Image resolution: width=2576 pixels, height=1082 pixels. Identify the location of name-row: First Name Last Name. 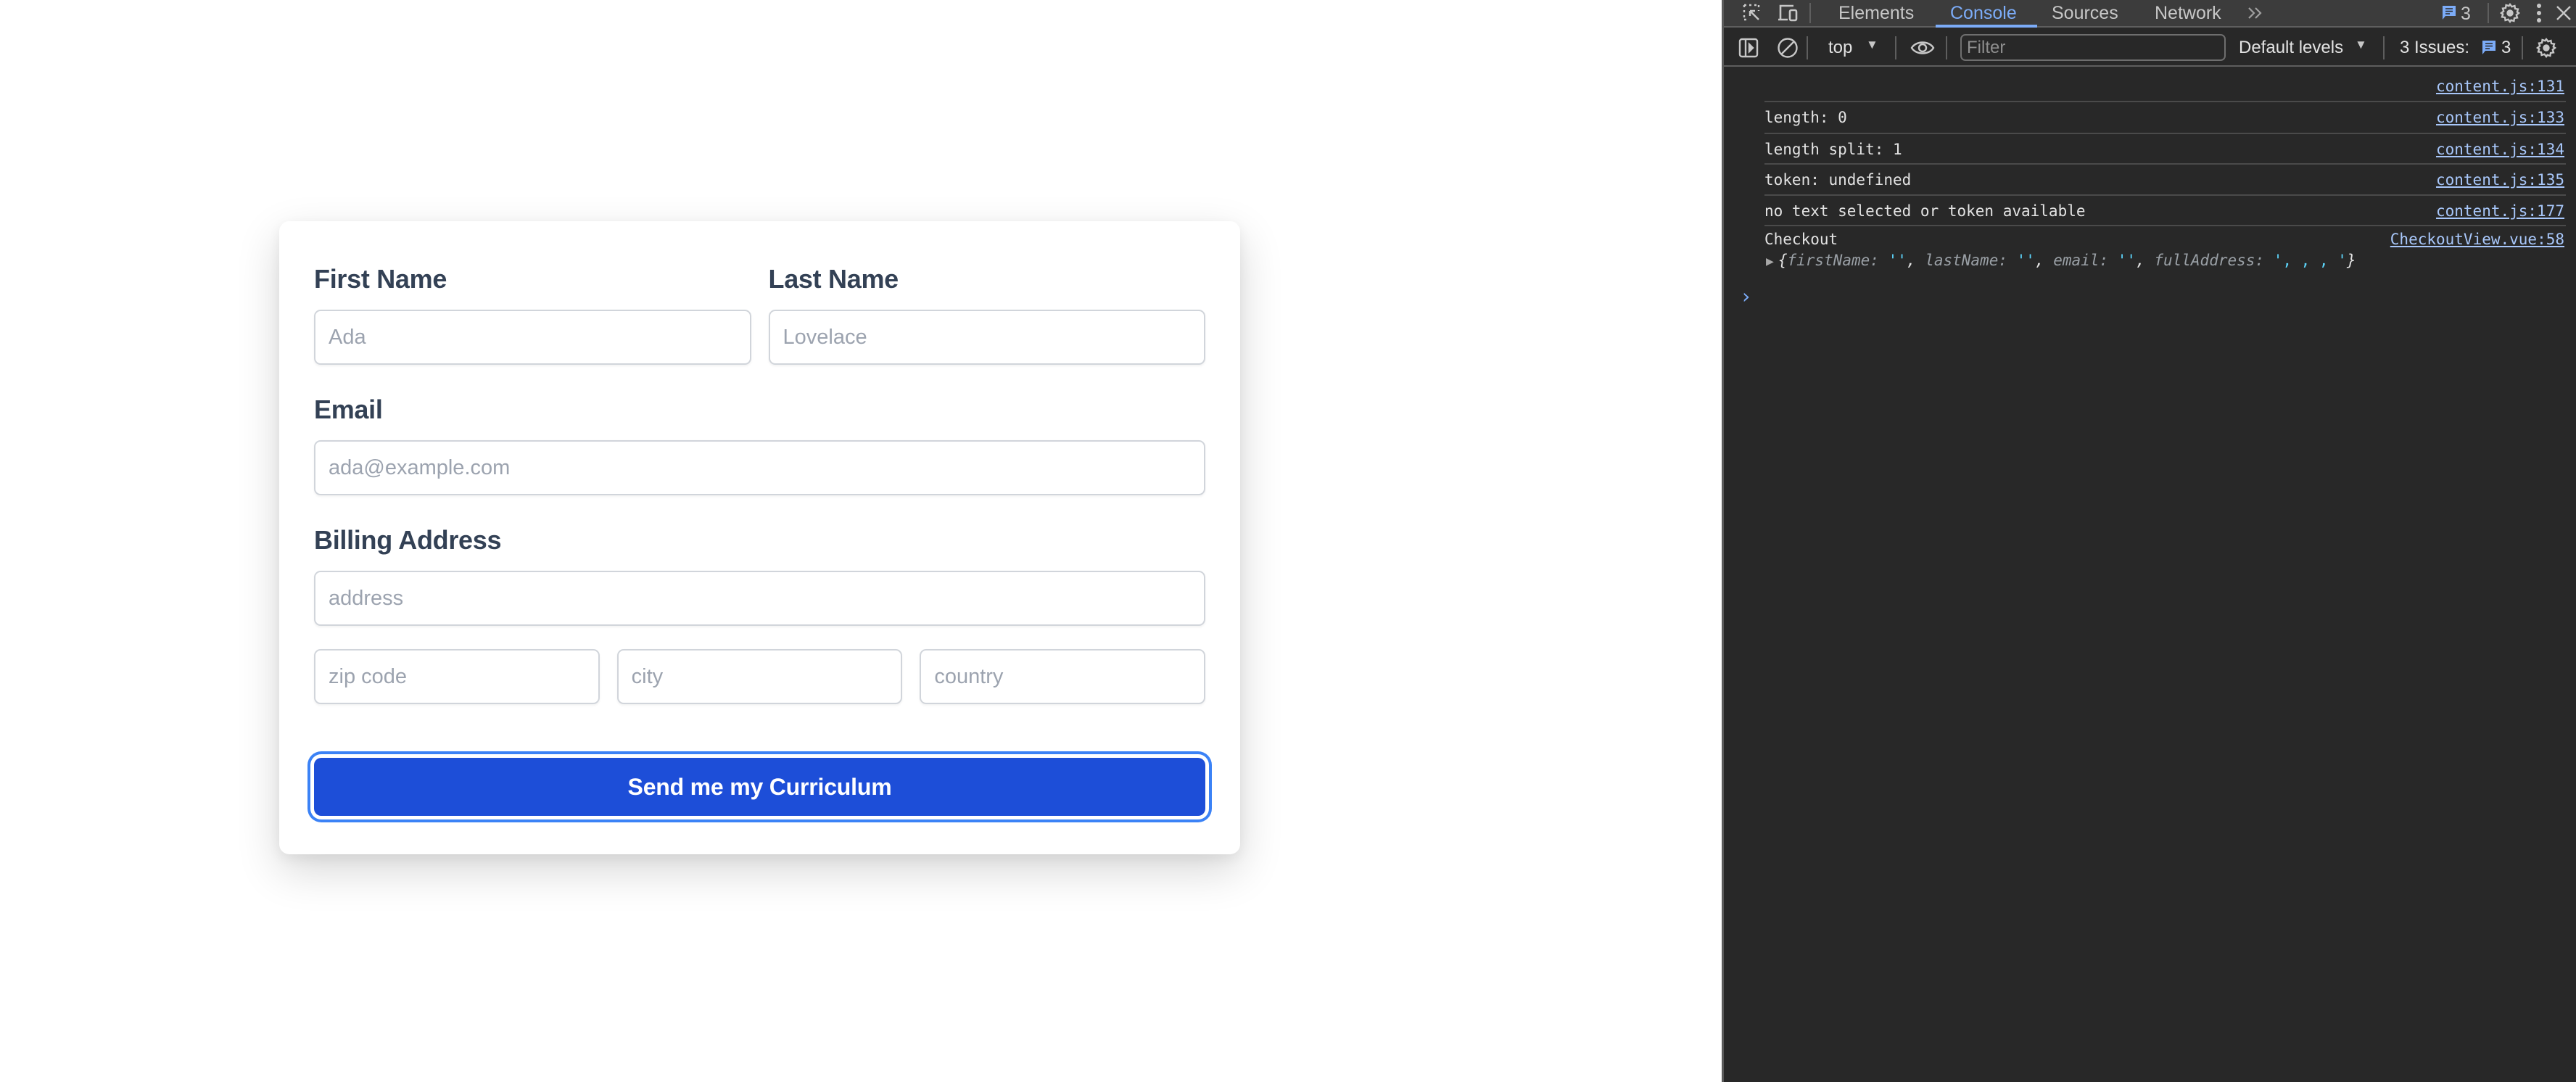
(759, 310).